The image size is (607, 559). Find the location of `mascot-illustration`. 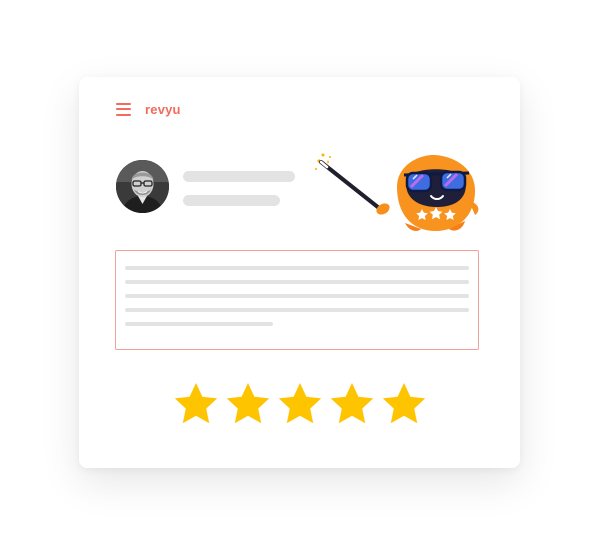

mascot-illustration is located at coordinates (399, 194).